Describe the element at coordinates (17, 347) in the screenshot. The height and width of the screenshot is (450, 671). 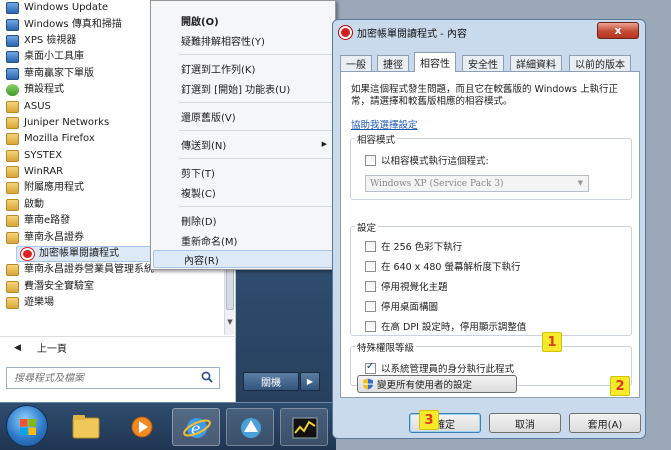
I see `back-arrow-icon: ◀` at that location.